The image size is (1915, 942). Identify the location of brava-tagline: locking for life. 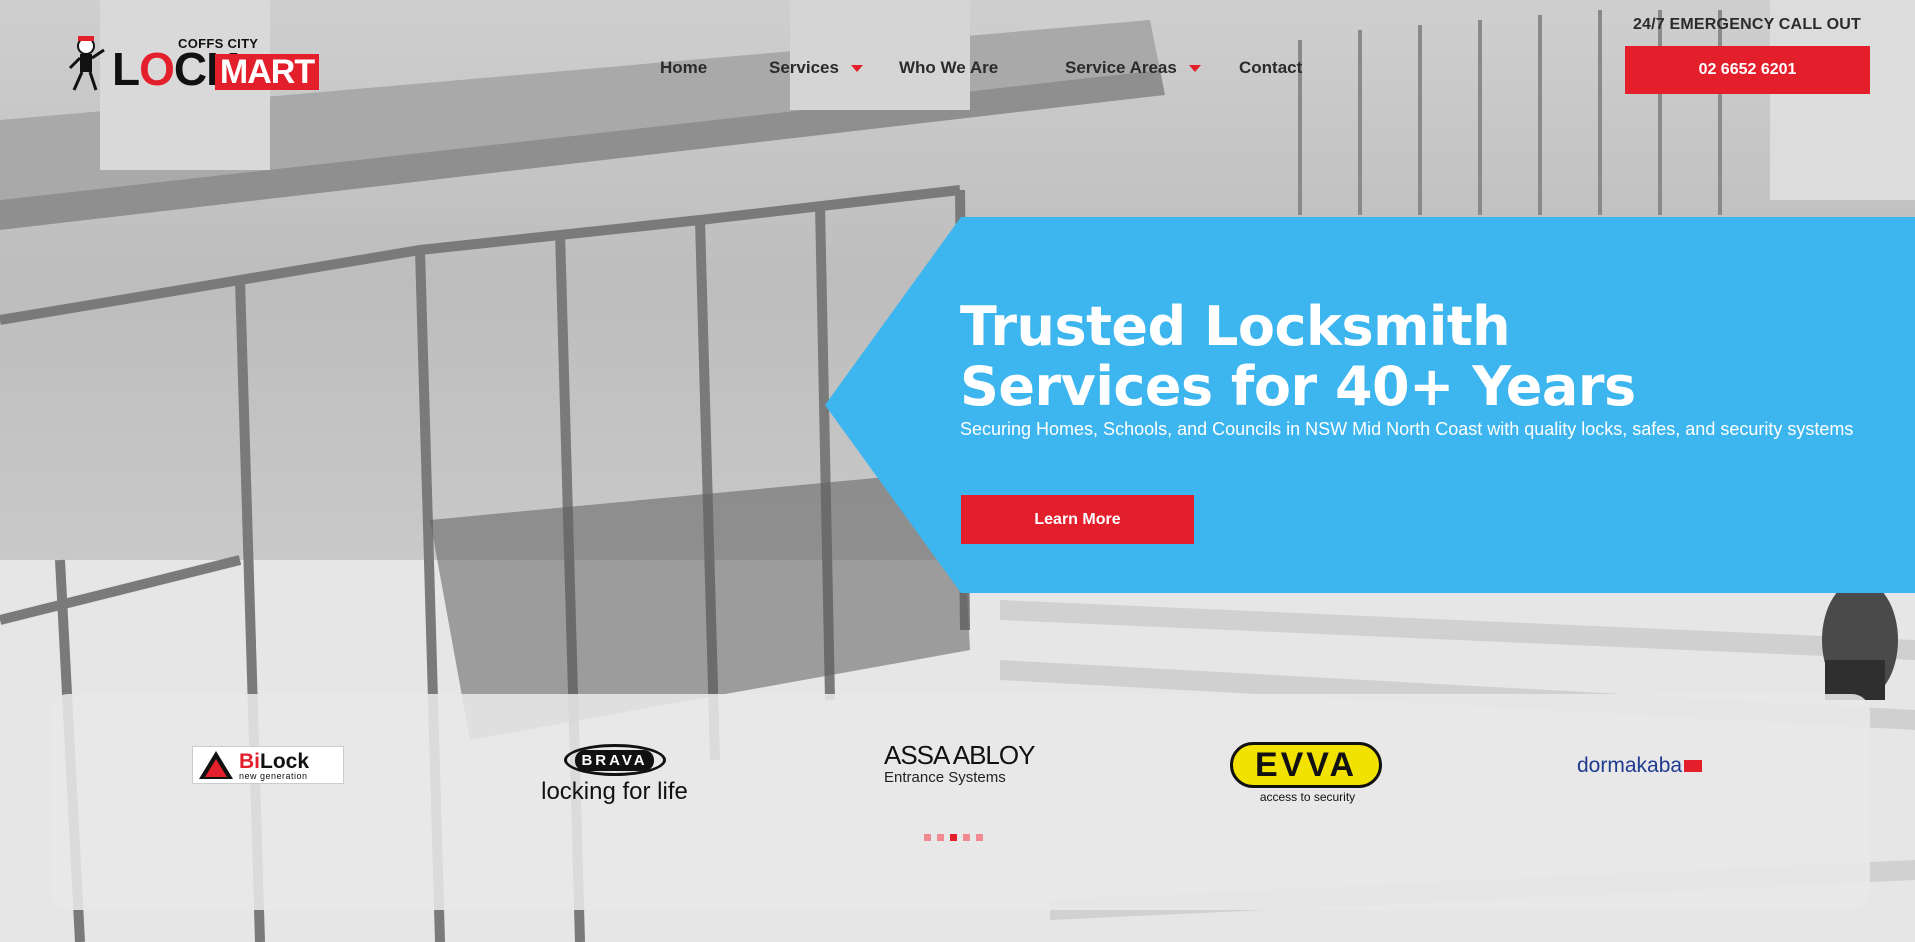
(614, 791).